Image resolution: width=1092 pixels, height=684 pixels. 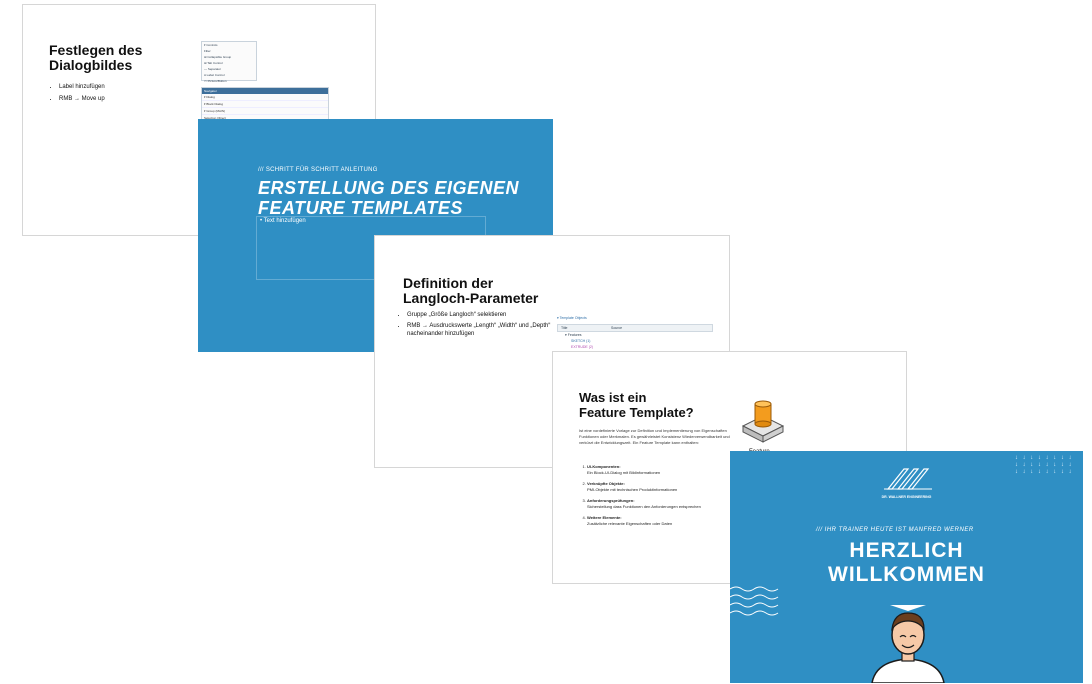 I want to click on slide-title: ERSTELLUNG DES EIGENEN FEATURE TEMPLATES, so click(x=388, y=198).